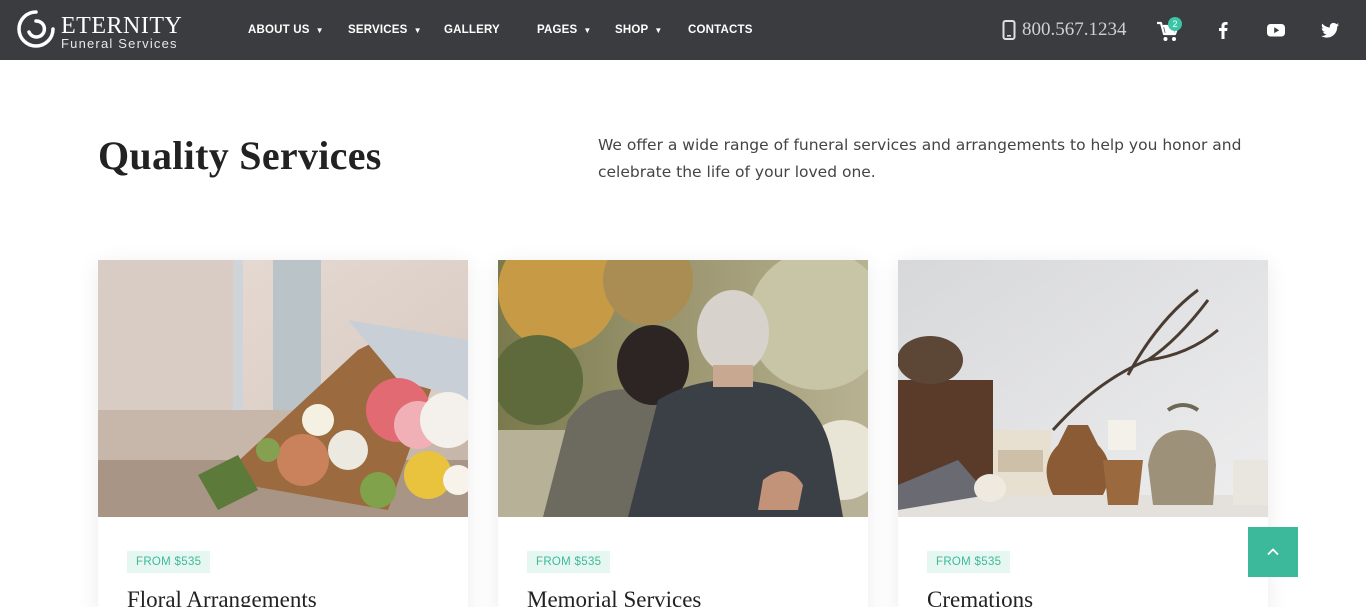 The width and height of the screenshot is (1366, 607). I want to click on nav-item-contacts: CONTACTS, so click(720, 30).